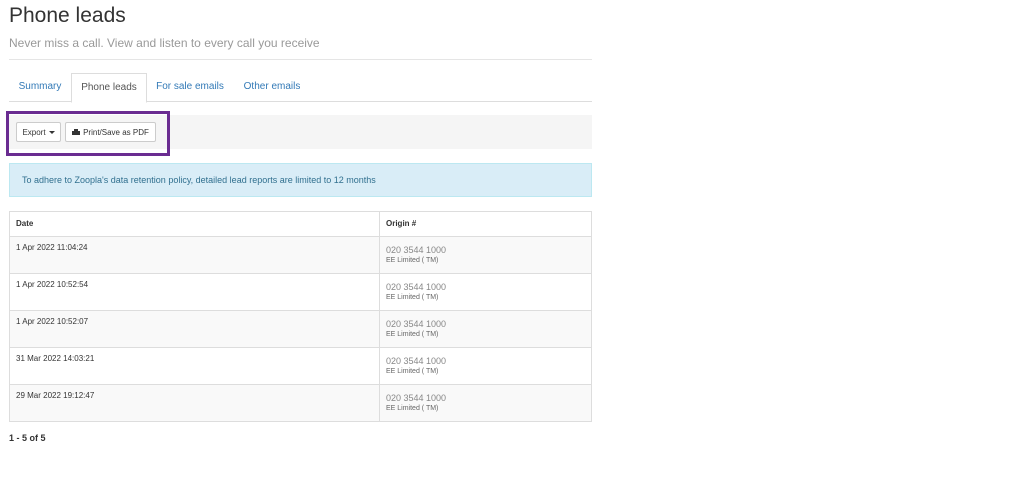 The height and width of the screenshot is (500, 1024). What do you see at coordinates (109, 88) in the screenshot?
I see `tab-phone-leads: Phone leads` at bounding box center [109, 88].